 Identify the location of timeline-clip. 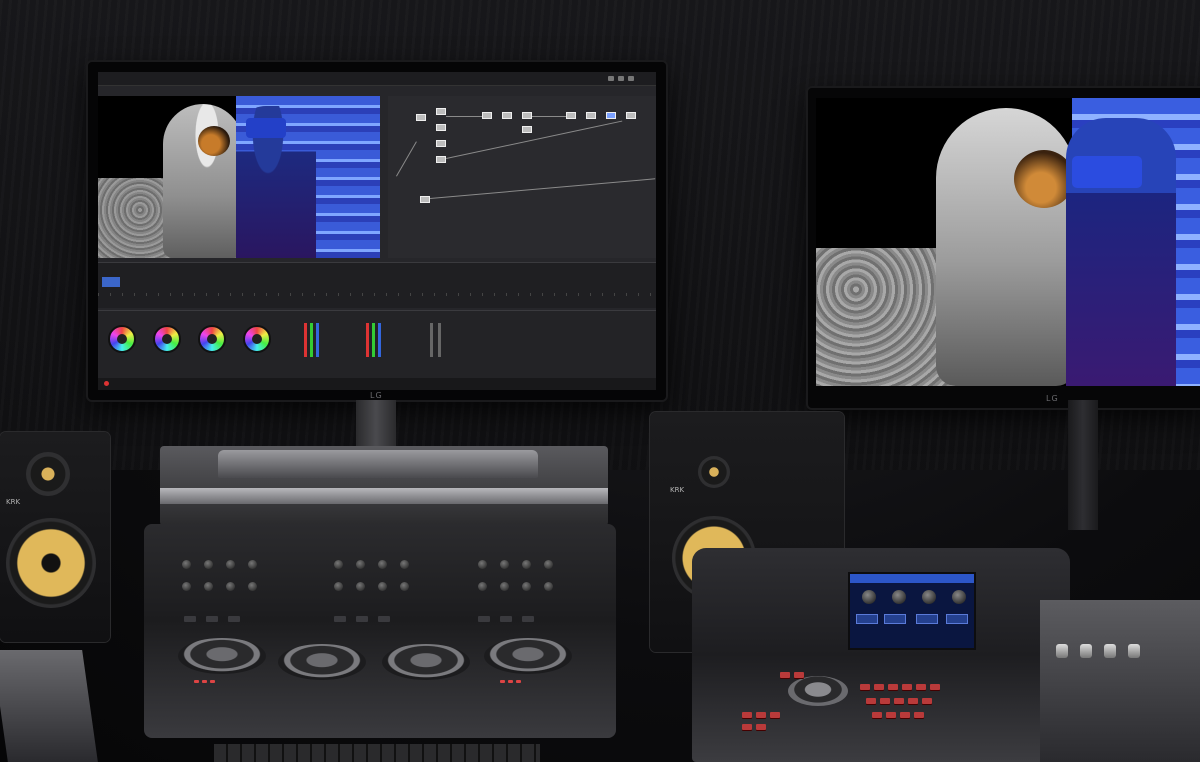
(111, 282).